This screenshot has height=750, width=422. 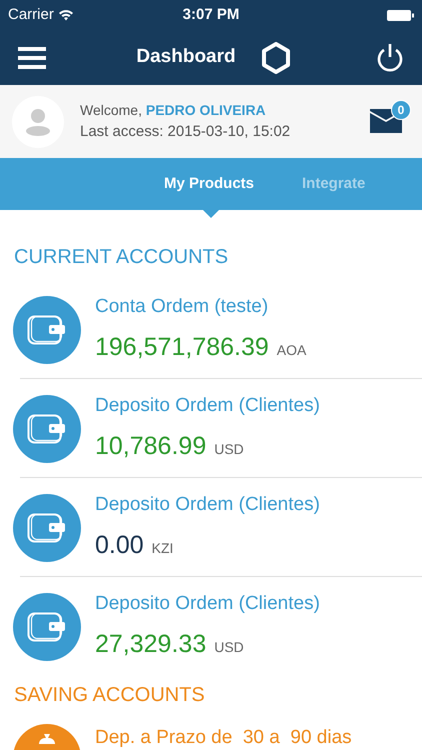 What do you see at coordinates (150, 644) in the screenshot?
I see `account-balance: 27,329.33` at bounding box center [150, 644].